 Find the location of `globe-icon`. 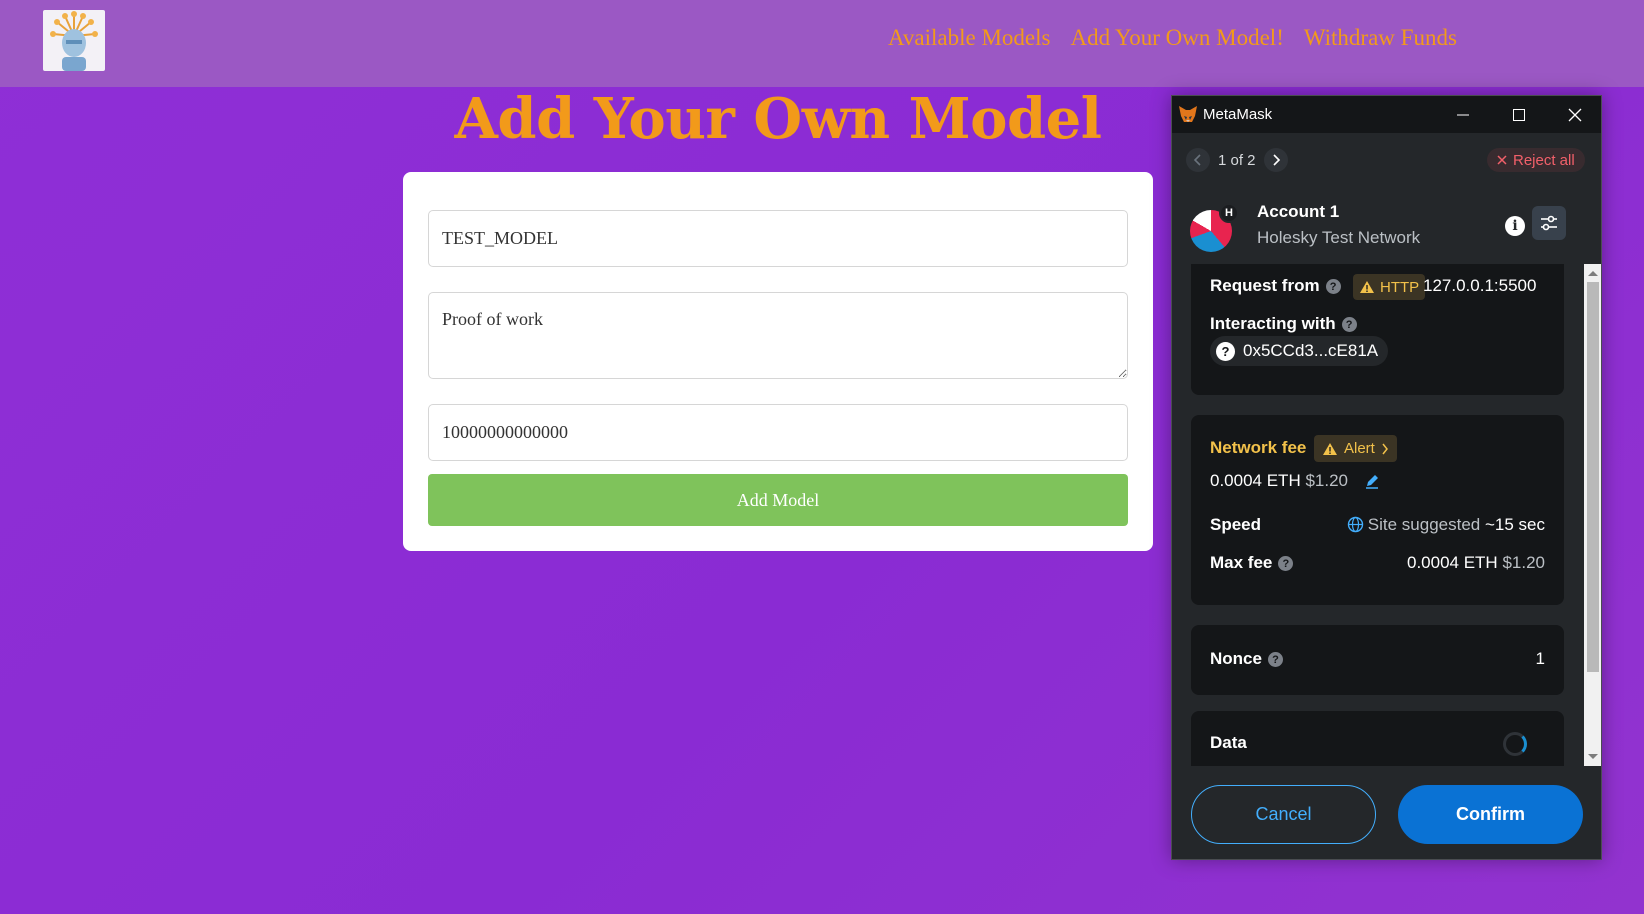

globe-icon is located at coordinates (1355, 524).